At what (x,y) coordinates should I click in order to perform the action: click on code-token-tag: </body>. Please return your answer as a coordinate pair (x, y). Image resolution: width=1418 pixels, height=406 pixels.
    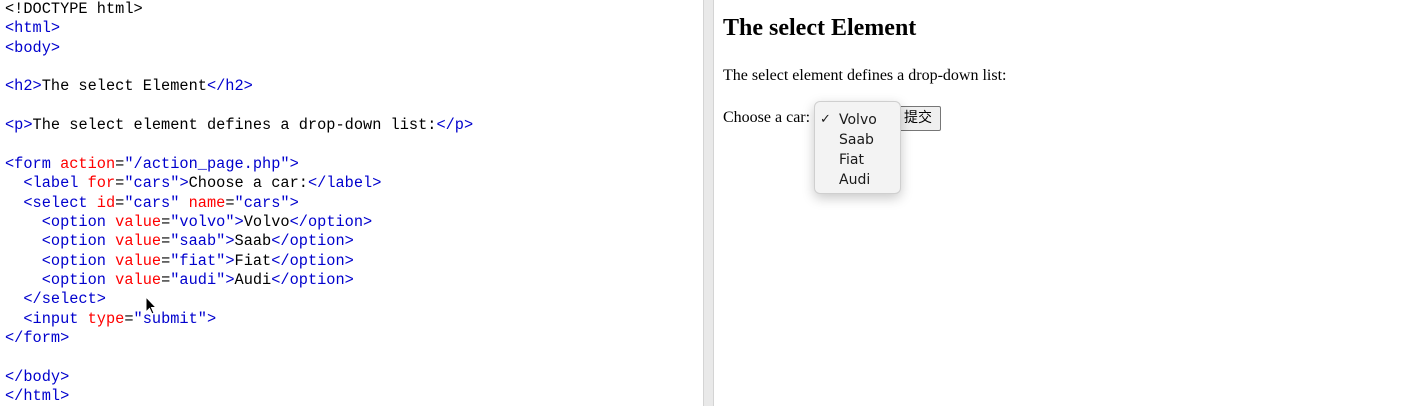
    Looking at the image, I should click on (37, 377).